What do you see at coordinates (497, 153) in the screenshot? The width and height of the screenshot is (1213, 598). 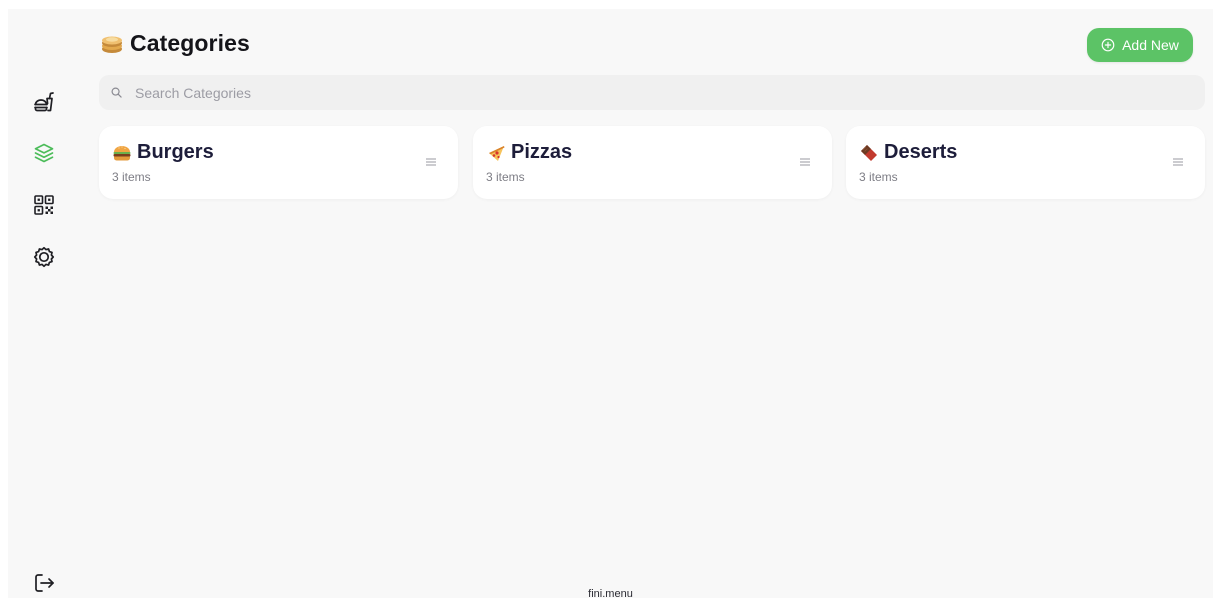 I see `pizza-icon` at bounding box center [497, 153].